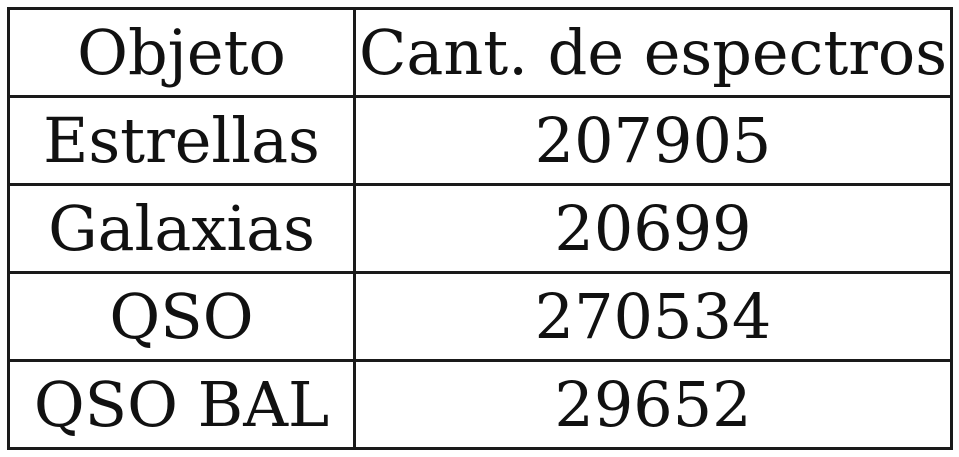  What do you see at coordinates (653, 404) in the screenshot?
I see `cell-cant: 29652` at bounding box center [653, 404].